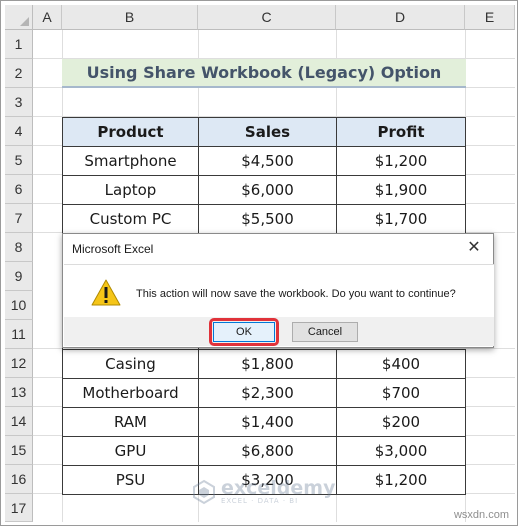 The image size is (518, 526). Describe the element at coordinates (19, 17) in the screenshot. I see `select-all-corner` at that location.